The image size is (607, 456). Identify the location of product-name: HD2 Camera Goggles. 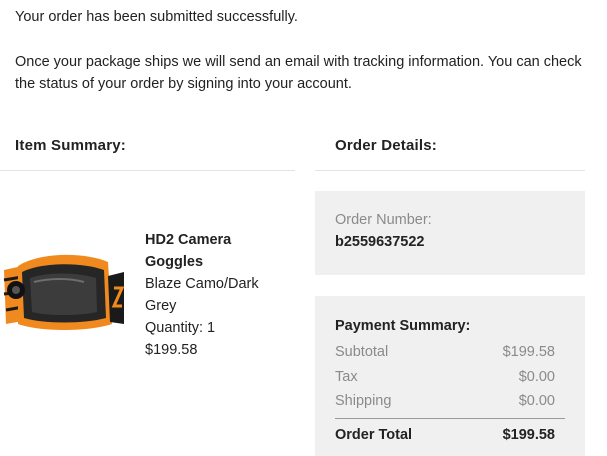
(215, 251).